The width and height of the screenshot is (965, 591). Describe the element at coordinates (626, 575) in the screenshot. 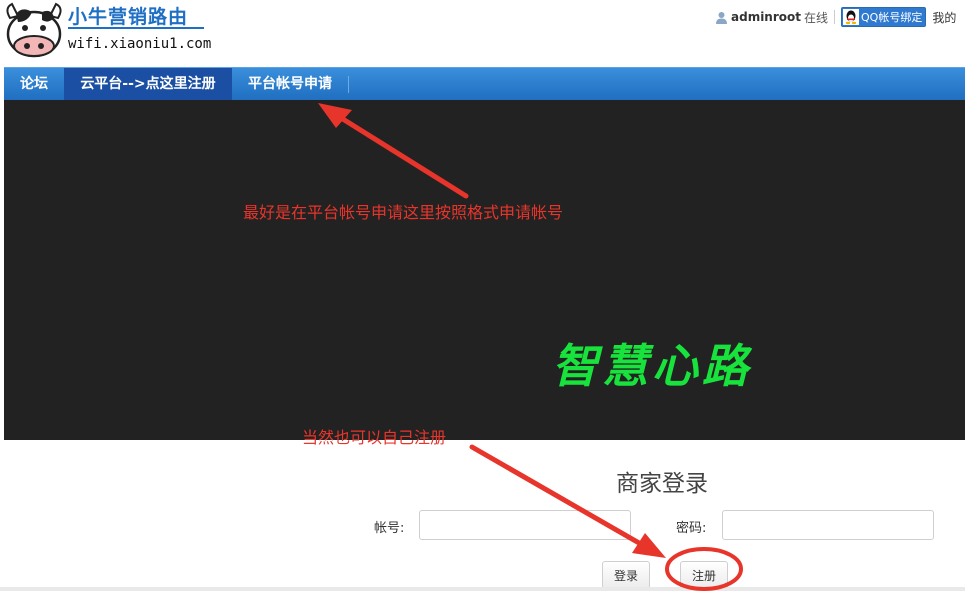

I see `login-button: 登录` at that location.